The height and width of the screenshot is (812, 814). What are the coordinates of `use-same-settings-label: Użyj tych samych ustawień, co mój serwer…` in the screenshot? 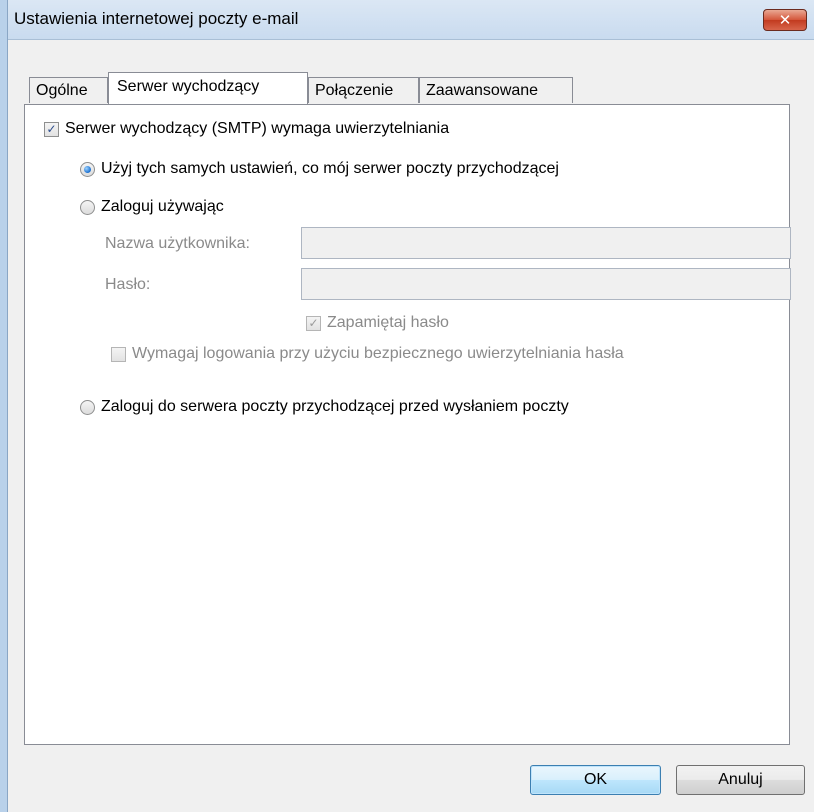 It's located at (330, 168).